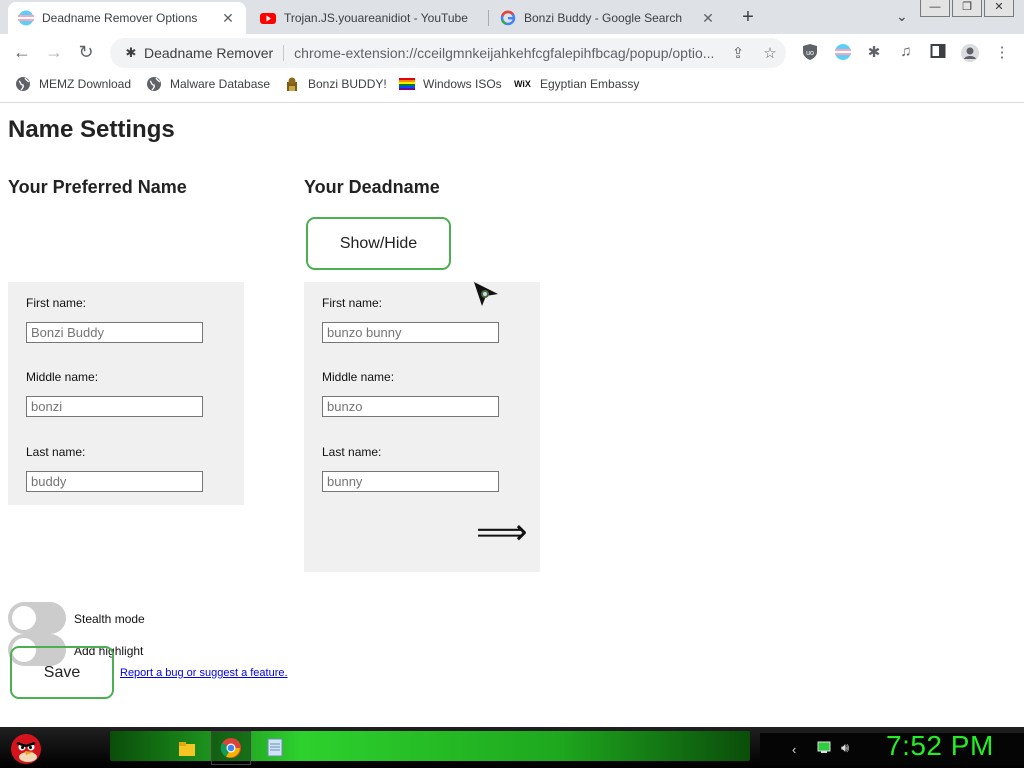 The width and height of the screenshot is (1024, 772). Describe the element at coordinates (488, 18) in the screenshot. I see `tab-divider` at that location.